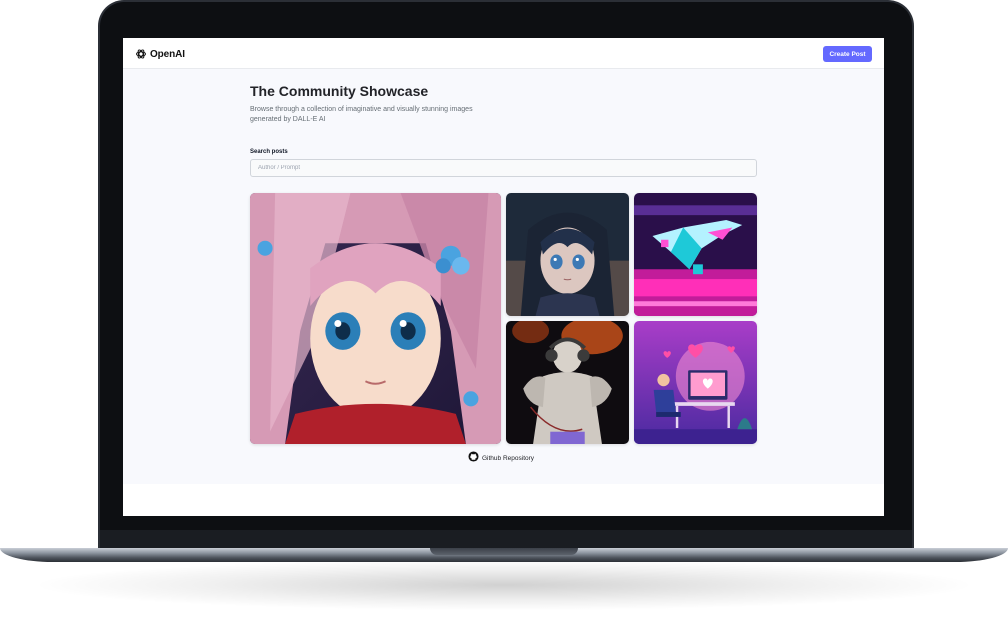 The height and width of the screenshot is (623, 1008). I want to click on search-label: Search posts, so click(269, 152).